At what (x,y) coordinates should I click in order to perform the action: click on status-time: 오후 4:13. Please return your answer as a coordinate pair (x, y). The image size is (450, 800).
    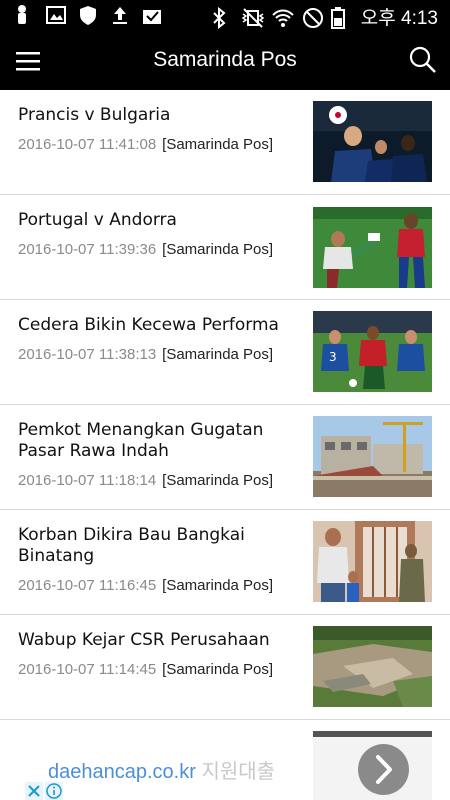
    Looking at the image, I should click on (399, 18).